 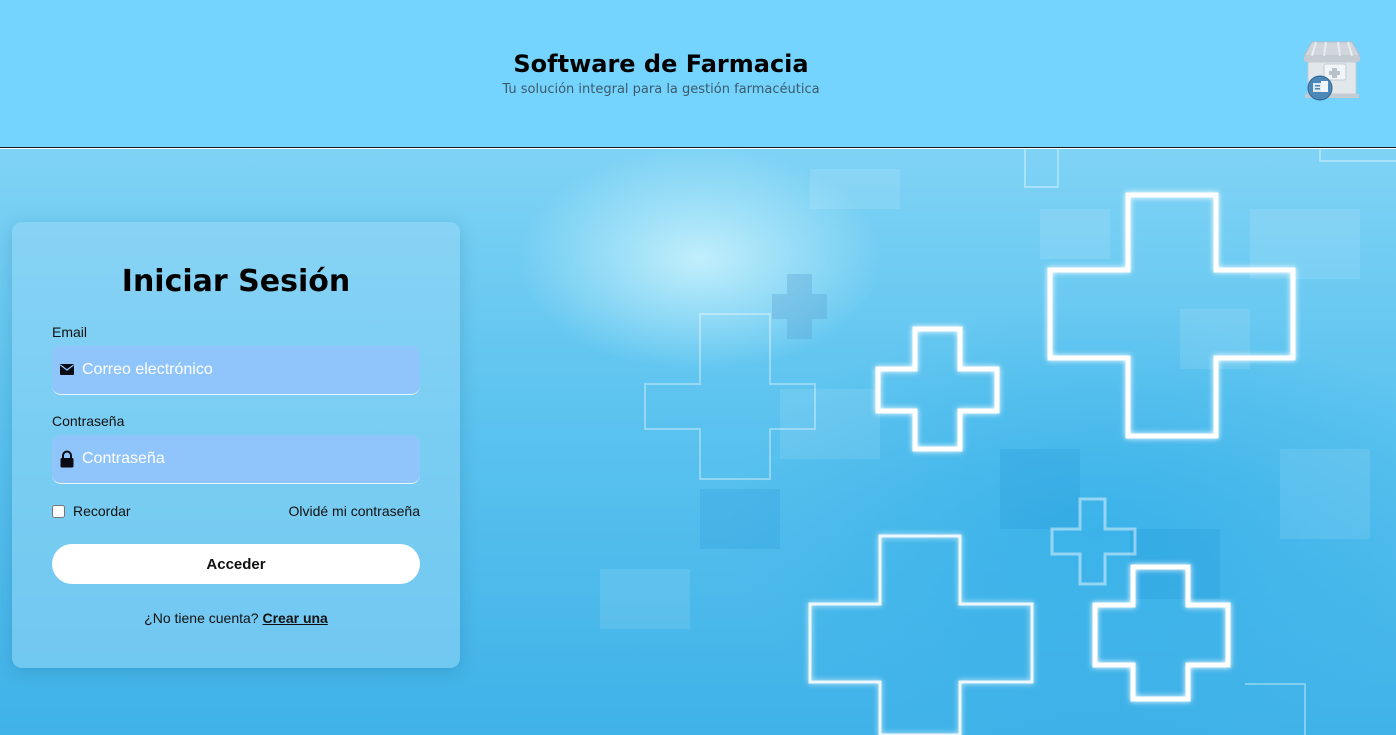 I want to click on forgot-password-link: Olvidé mi contraseña, so click(x=354, y=511).